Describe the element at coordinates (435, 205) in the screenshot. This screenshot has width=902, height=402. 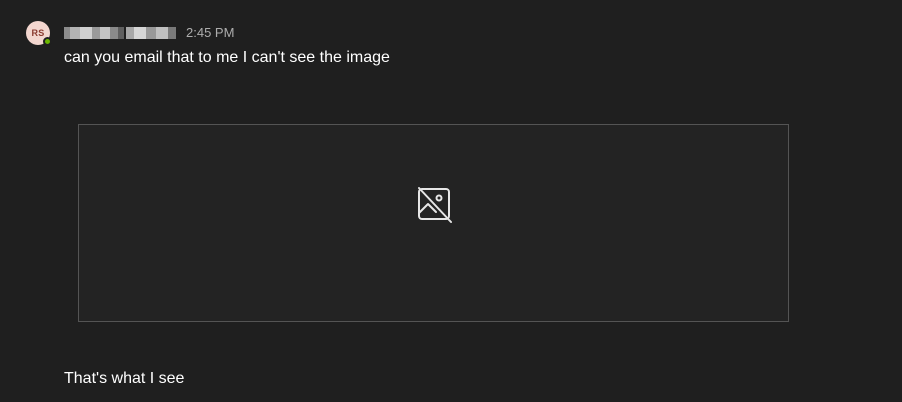
I see `image-off-icon` at that location.